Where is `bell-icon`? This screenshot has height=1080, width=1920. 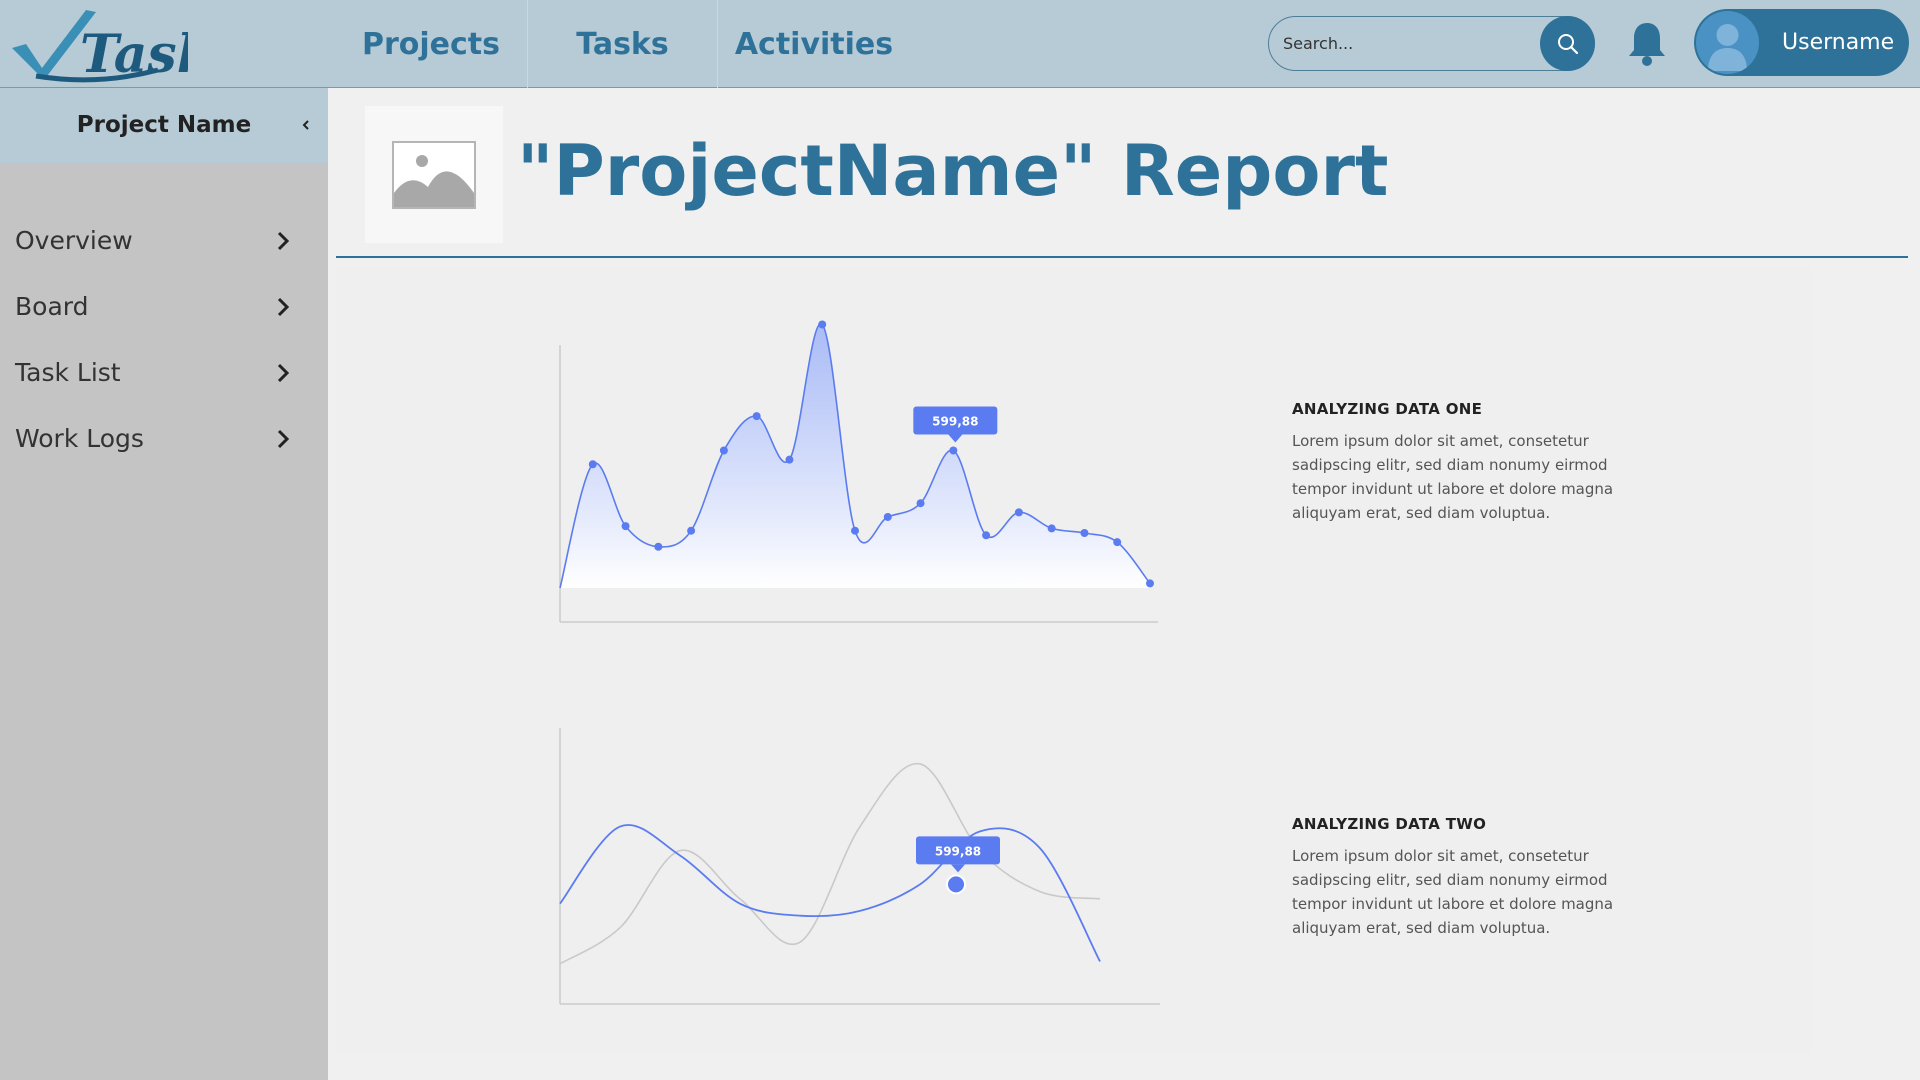
bell-icon is located at coordinates (1647, 44).